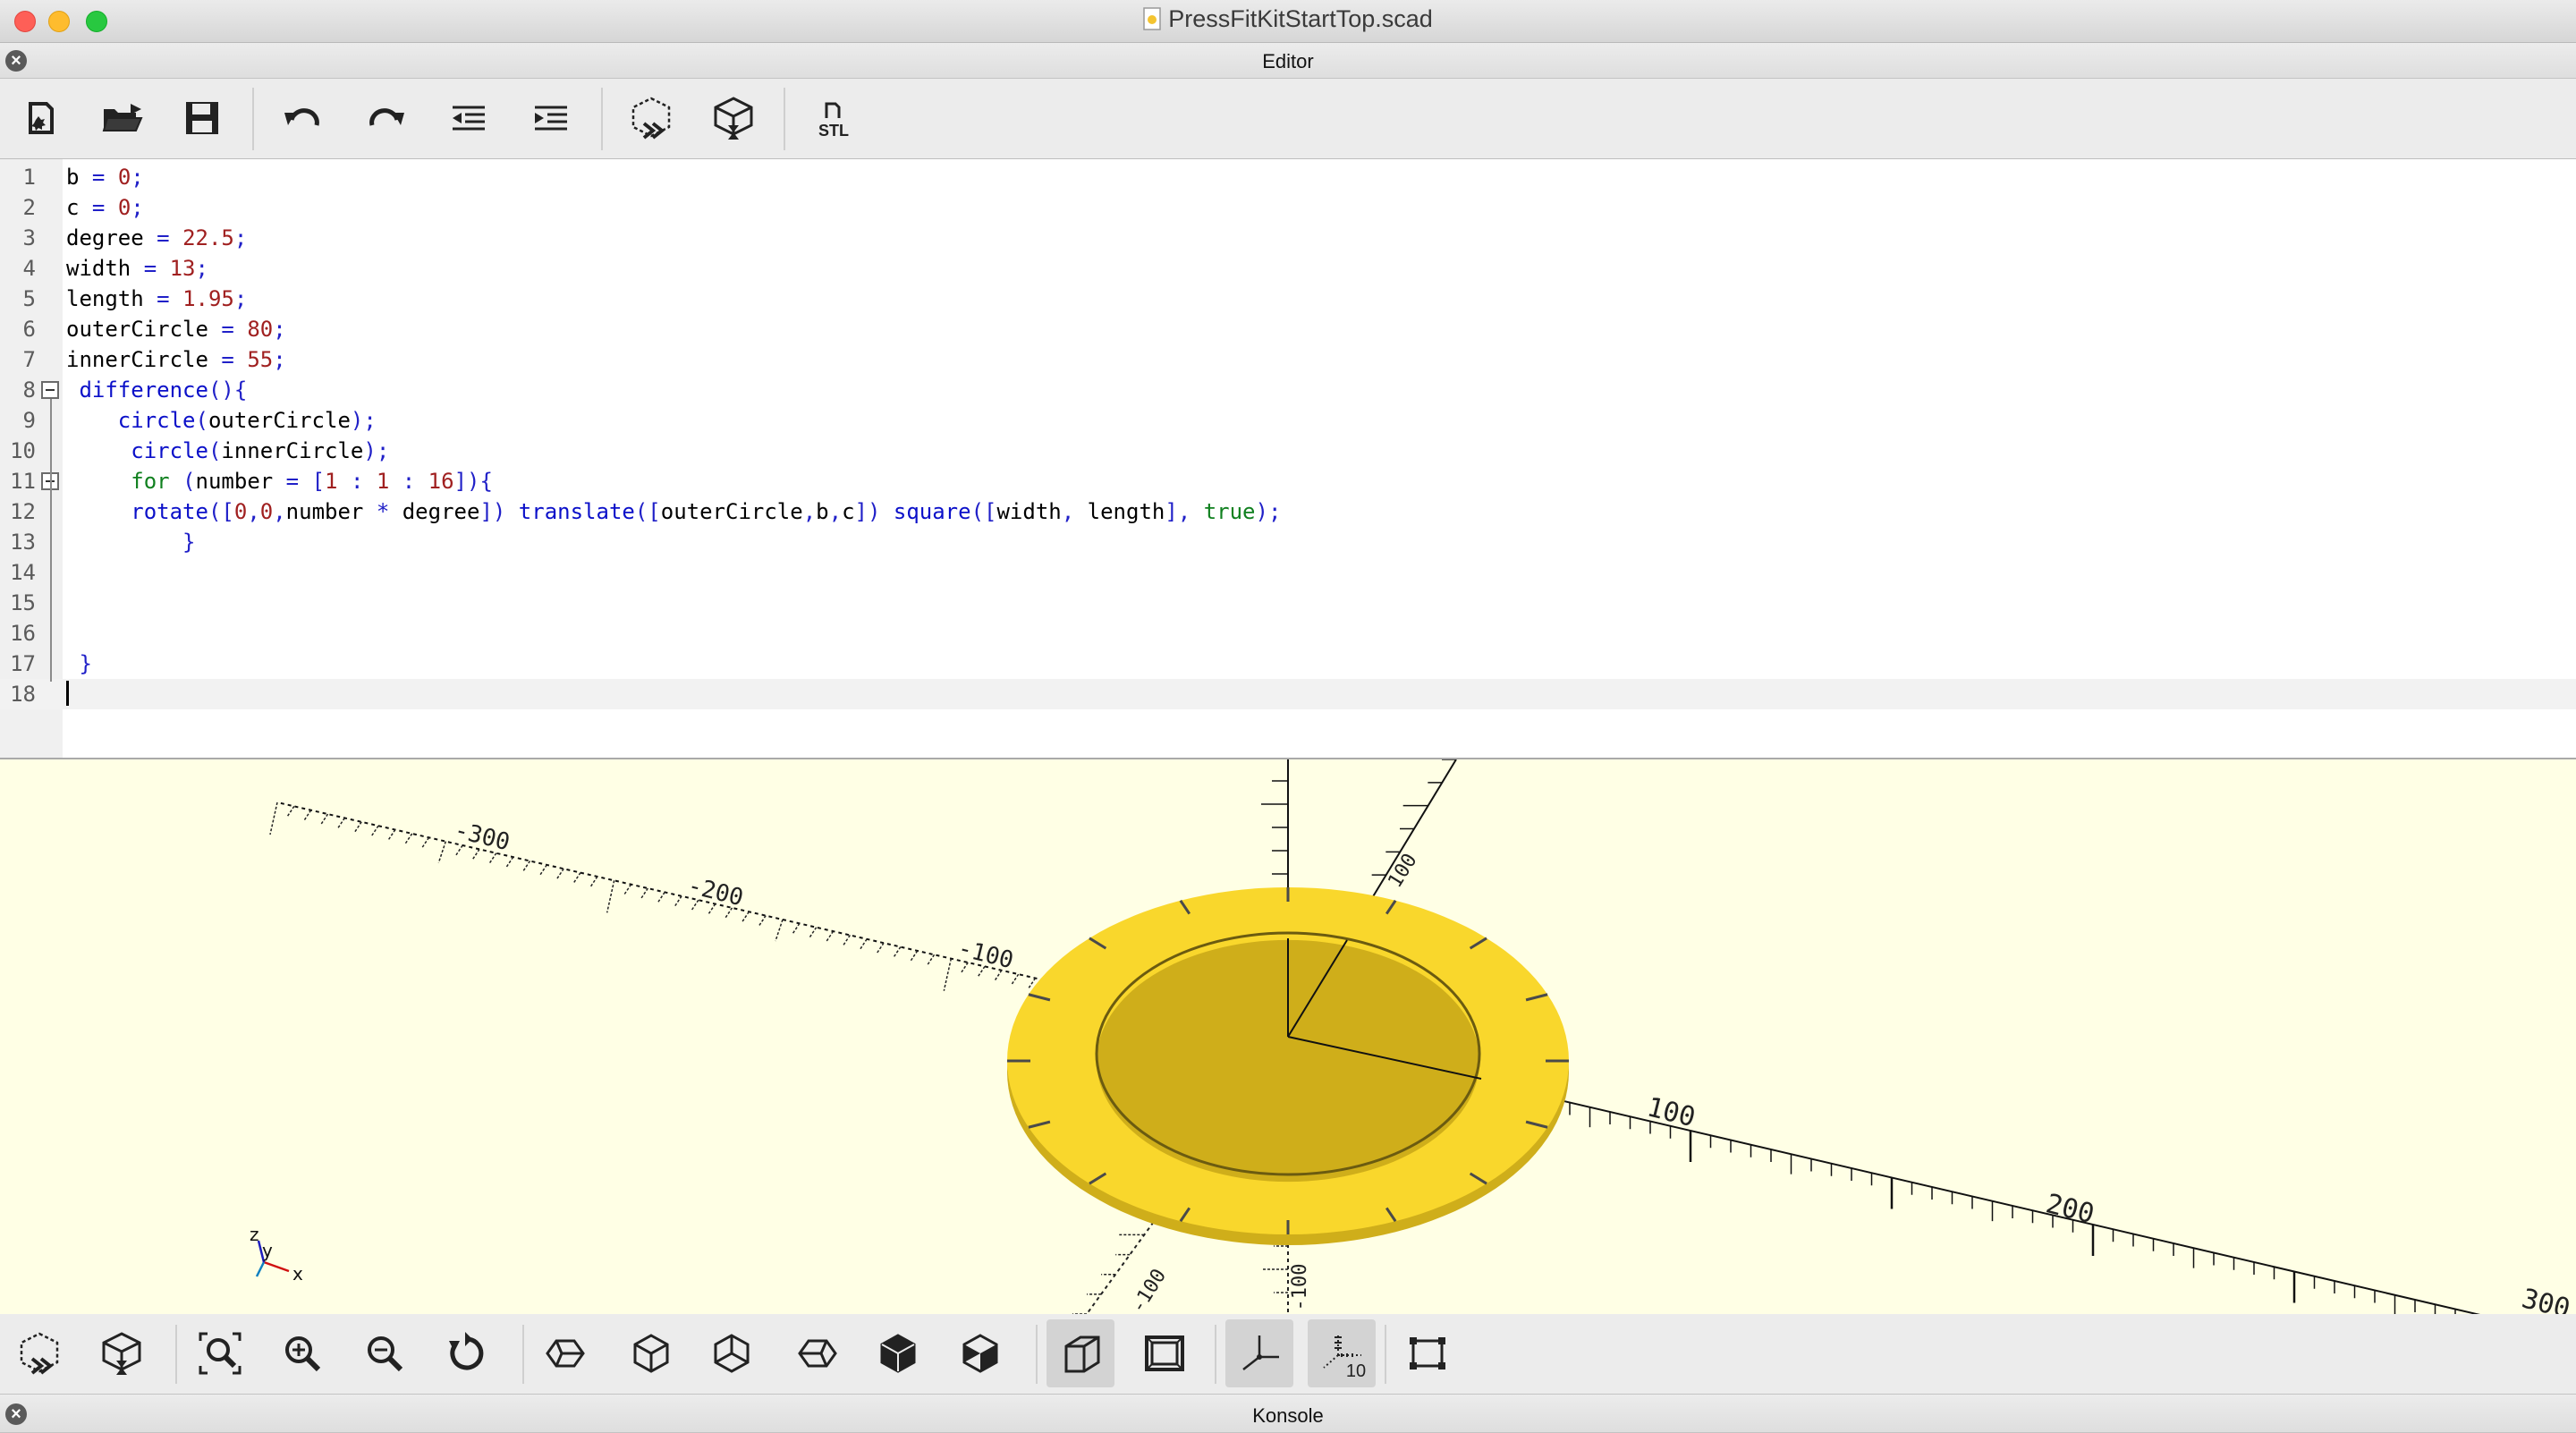  Describe the element at coordinates (1300, 18) in the screenshot. I see `window-title-text: PressFitKitStartTop.scad` at that location.